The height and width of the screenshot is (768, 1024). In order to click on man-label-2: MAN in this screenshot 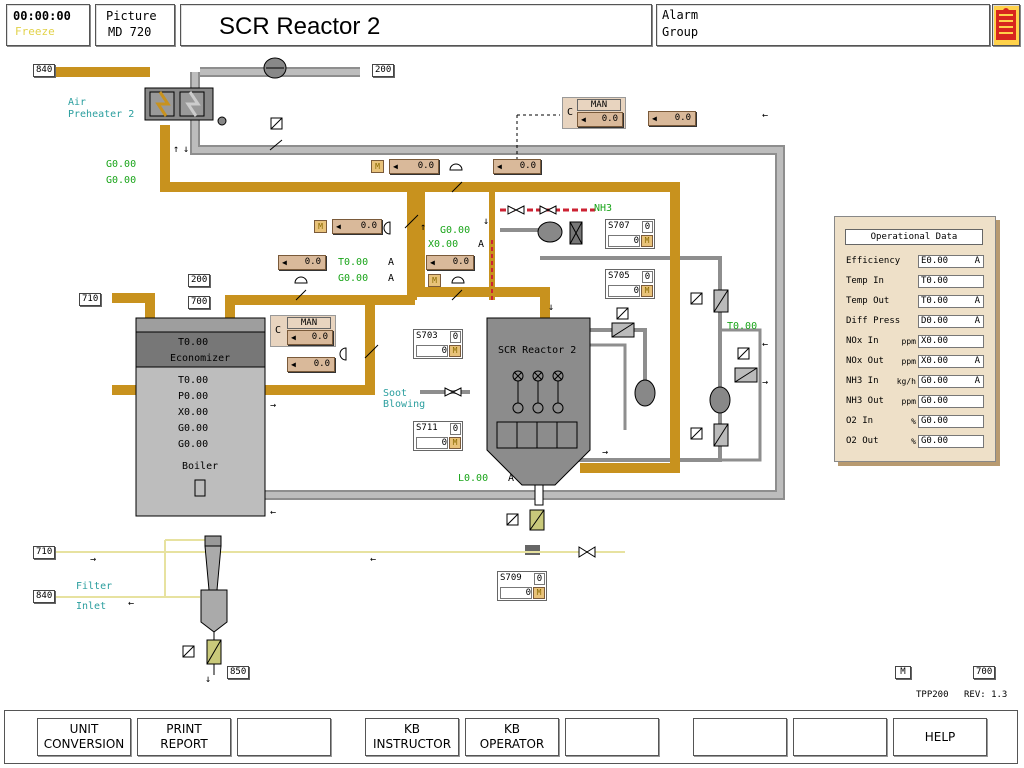, I will do `click(309, 323)`.